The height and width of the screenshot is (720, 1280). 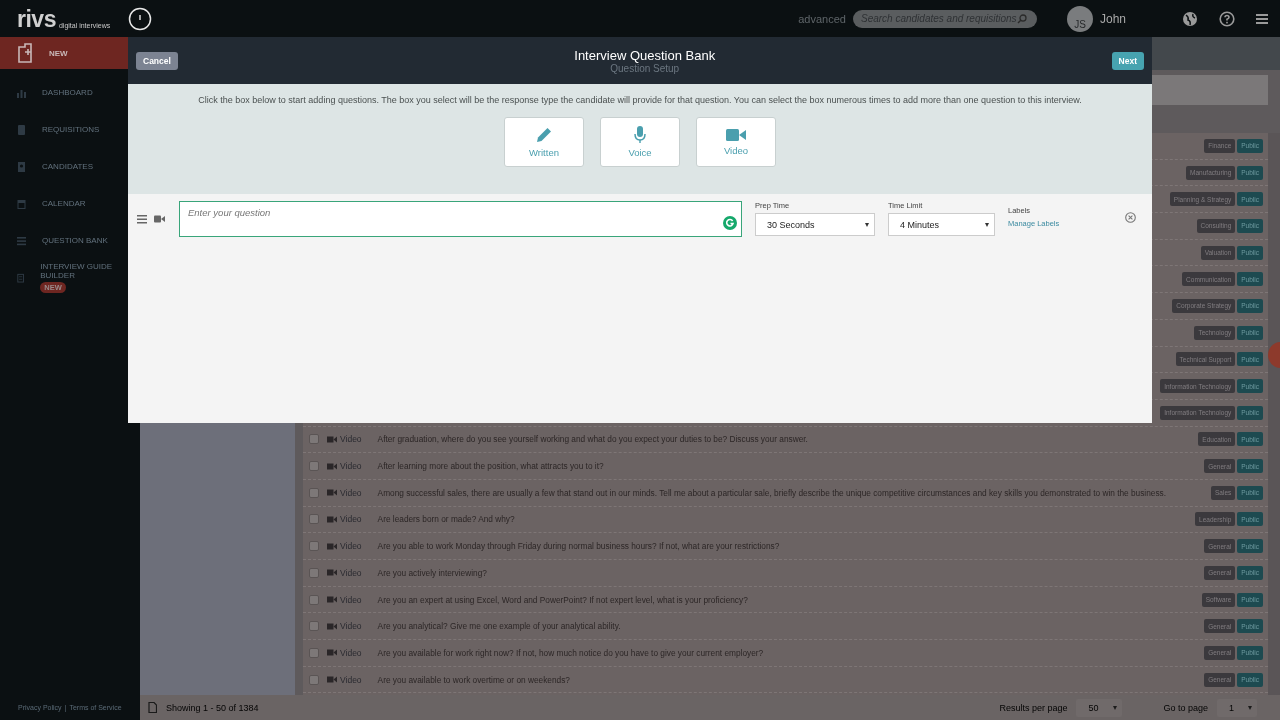 I want to click on sidebar-item: CALENDAR, so click(x=70, y=203).